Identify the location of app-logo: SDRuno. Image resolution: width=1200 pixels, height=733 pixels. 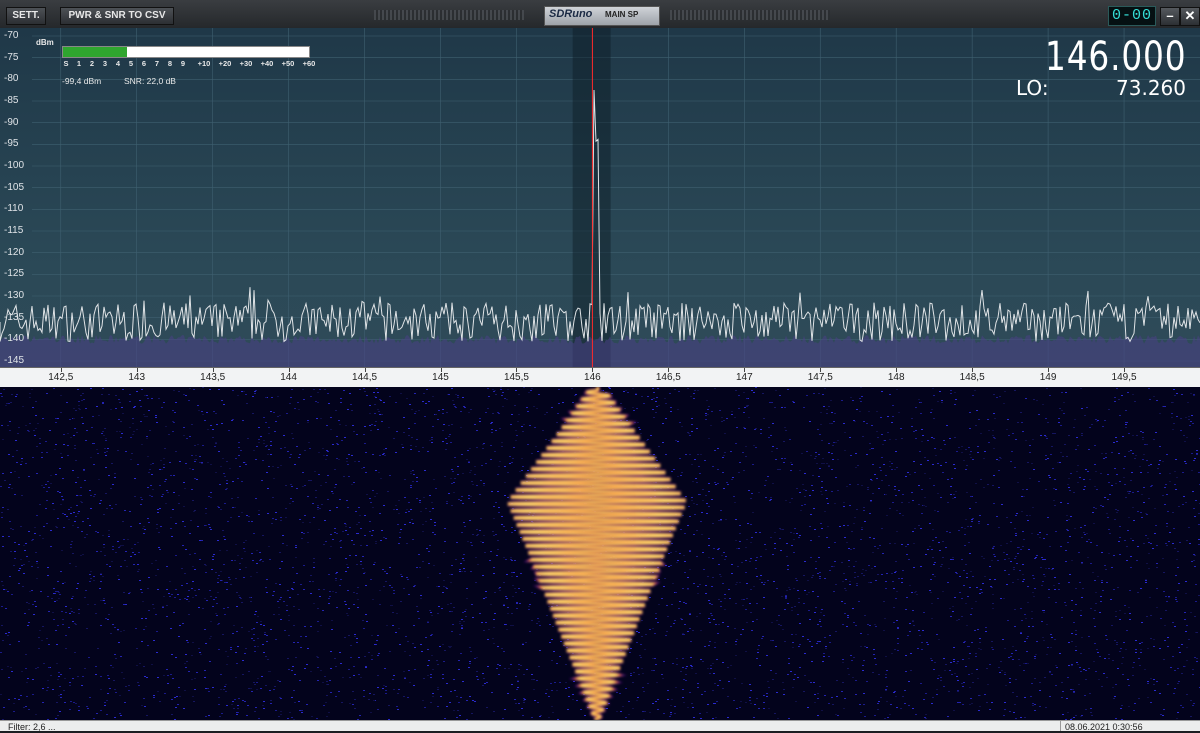
(570, 14).